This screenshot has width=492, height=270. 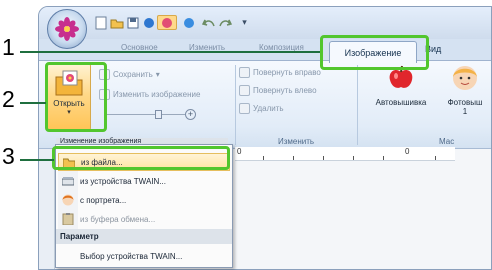 I want to click on callout-number: 1, so click(x=8, y=47).